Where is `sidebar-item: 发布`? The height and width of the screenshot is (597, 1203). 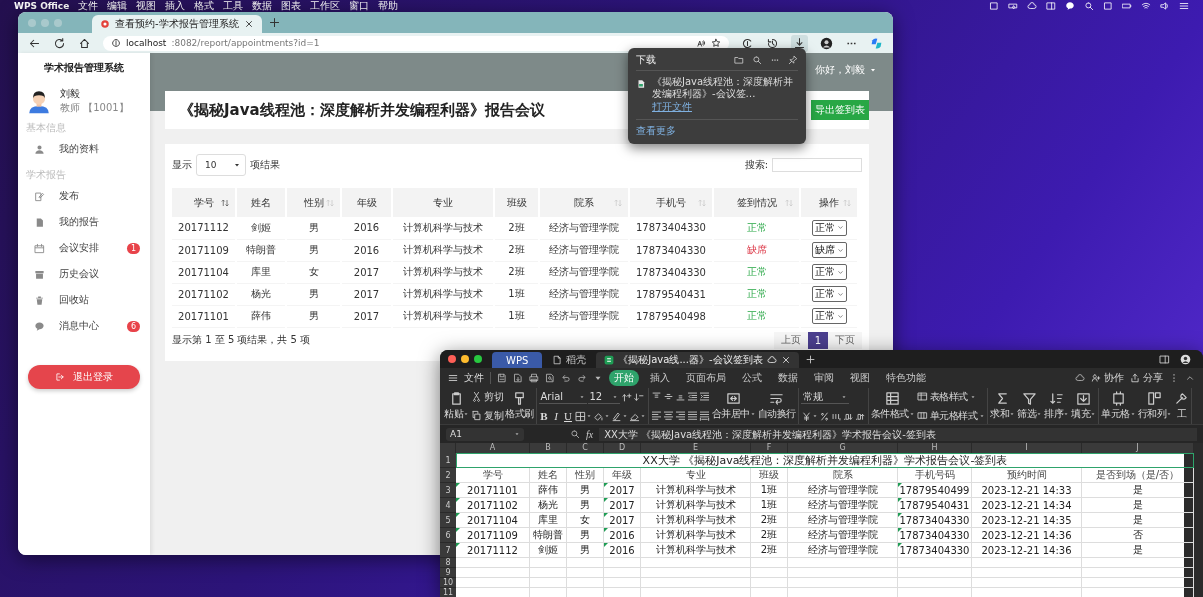
sidebar-item: 发布 is located at coordinates (84, 196).